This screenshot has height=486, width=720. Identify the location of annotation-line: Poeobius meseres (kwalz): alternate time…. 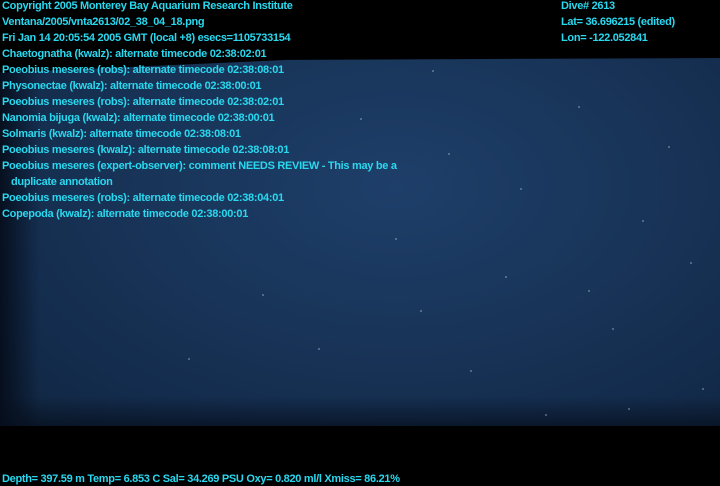
(146, 150).